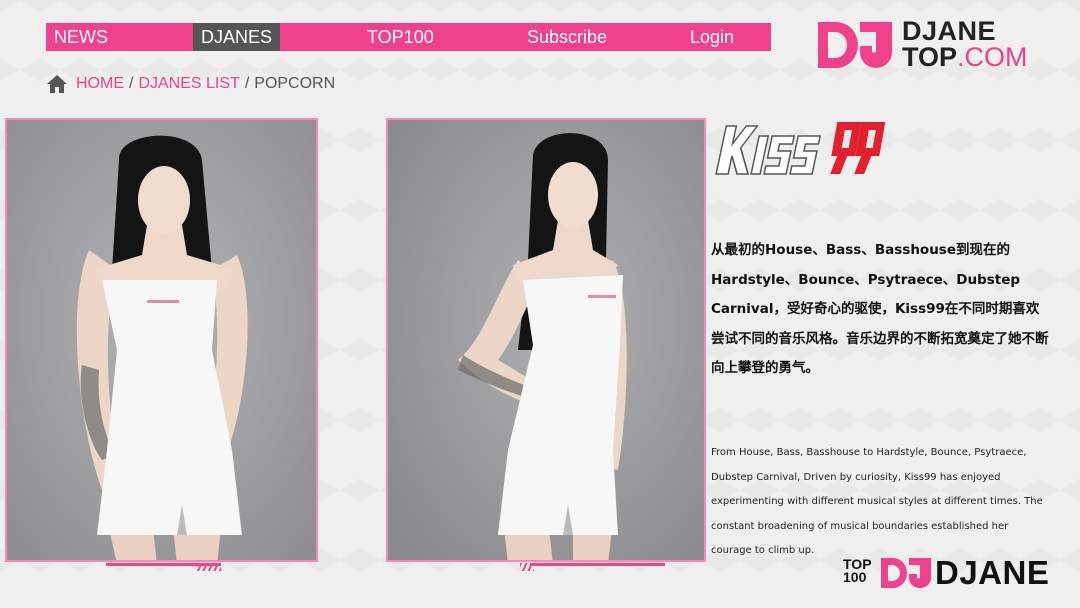 The width and height of the screenshot is (1080, 608). What do you see at coordinates (949, 31) in the screenshot?
I see `logo-line1: DJANE` at bounding box center [949, 31].